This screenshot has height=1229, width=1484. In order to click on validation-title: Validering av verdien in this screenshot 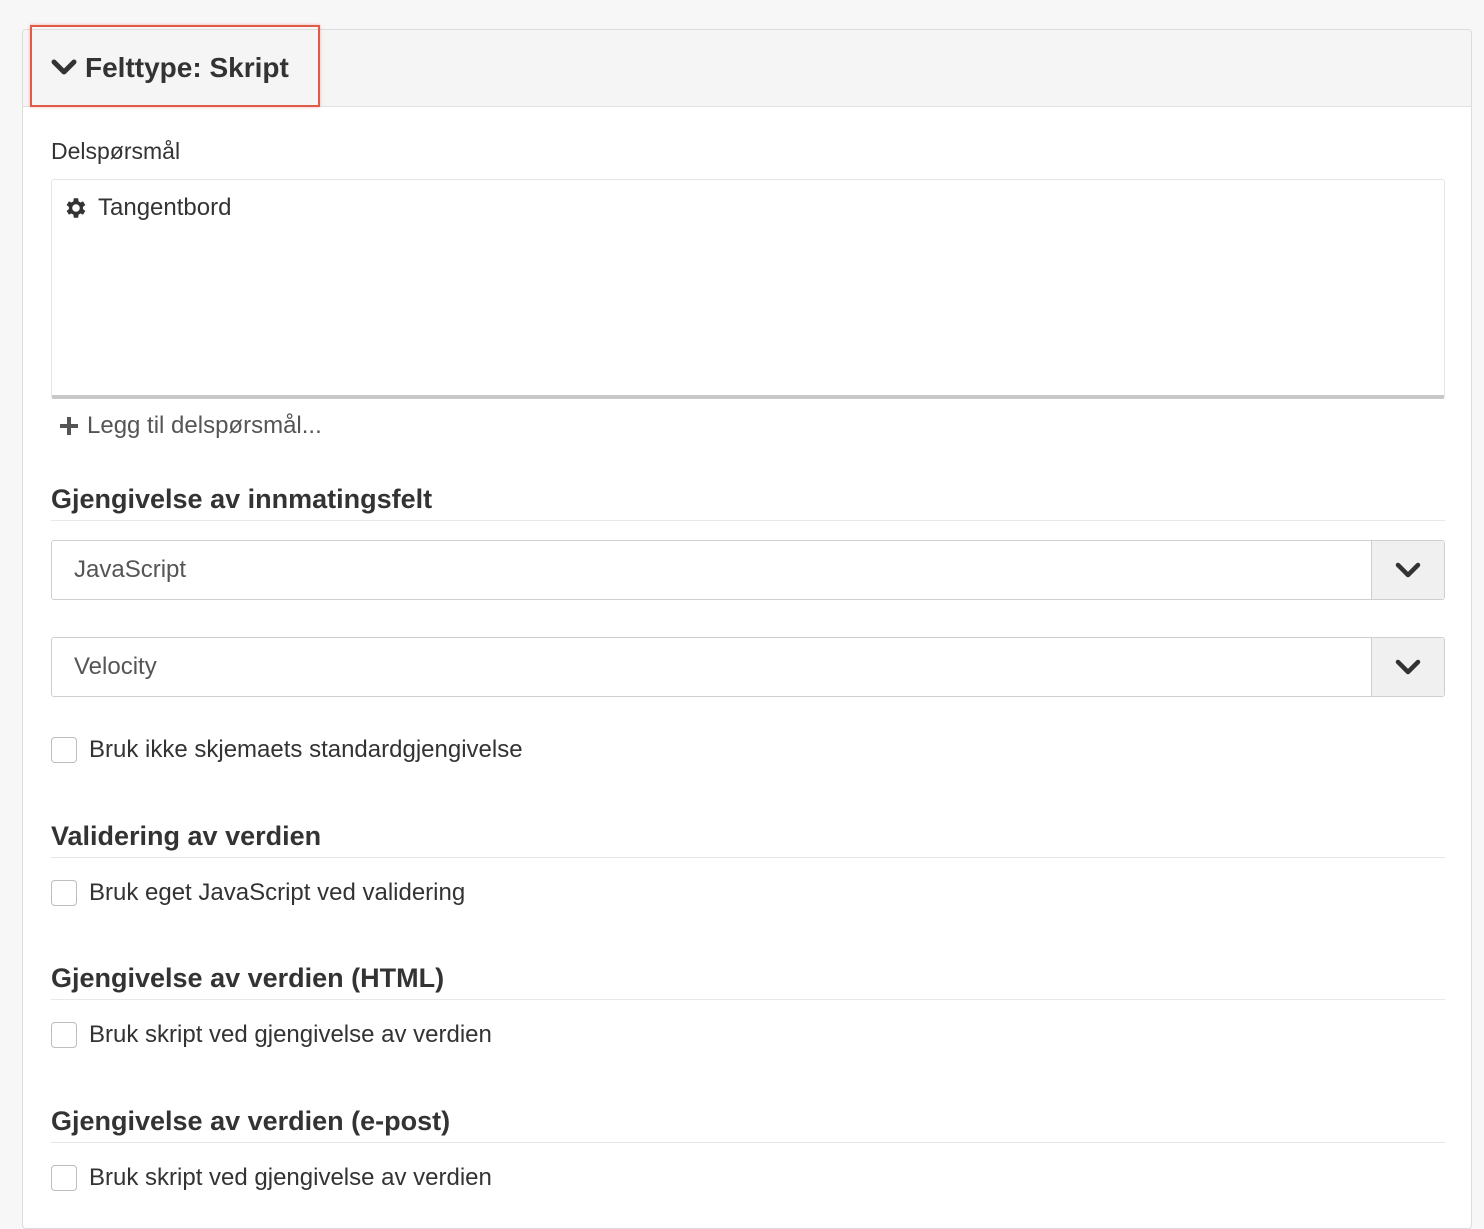, I will do `click(186, 836)`.